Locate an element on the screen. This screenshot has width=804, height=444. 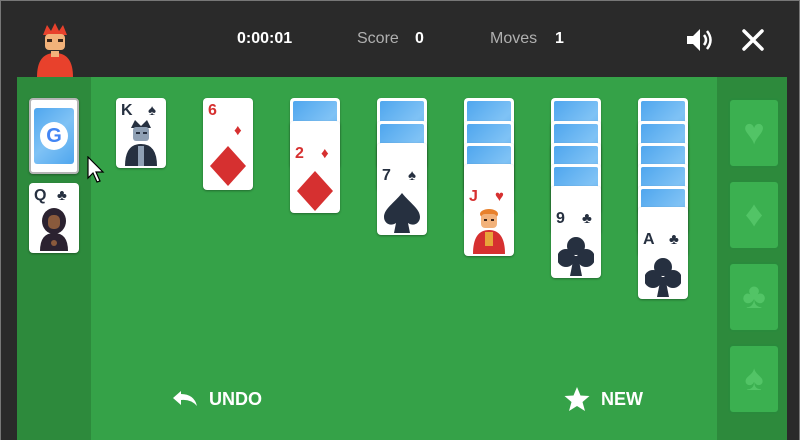
mouse-cursor-icon is located at coordinates (96, 169).